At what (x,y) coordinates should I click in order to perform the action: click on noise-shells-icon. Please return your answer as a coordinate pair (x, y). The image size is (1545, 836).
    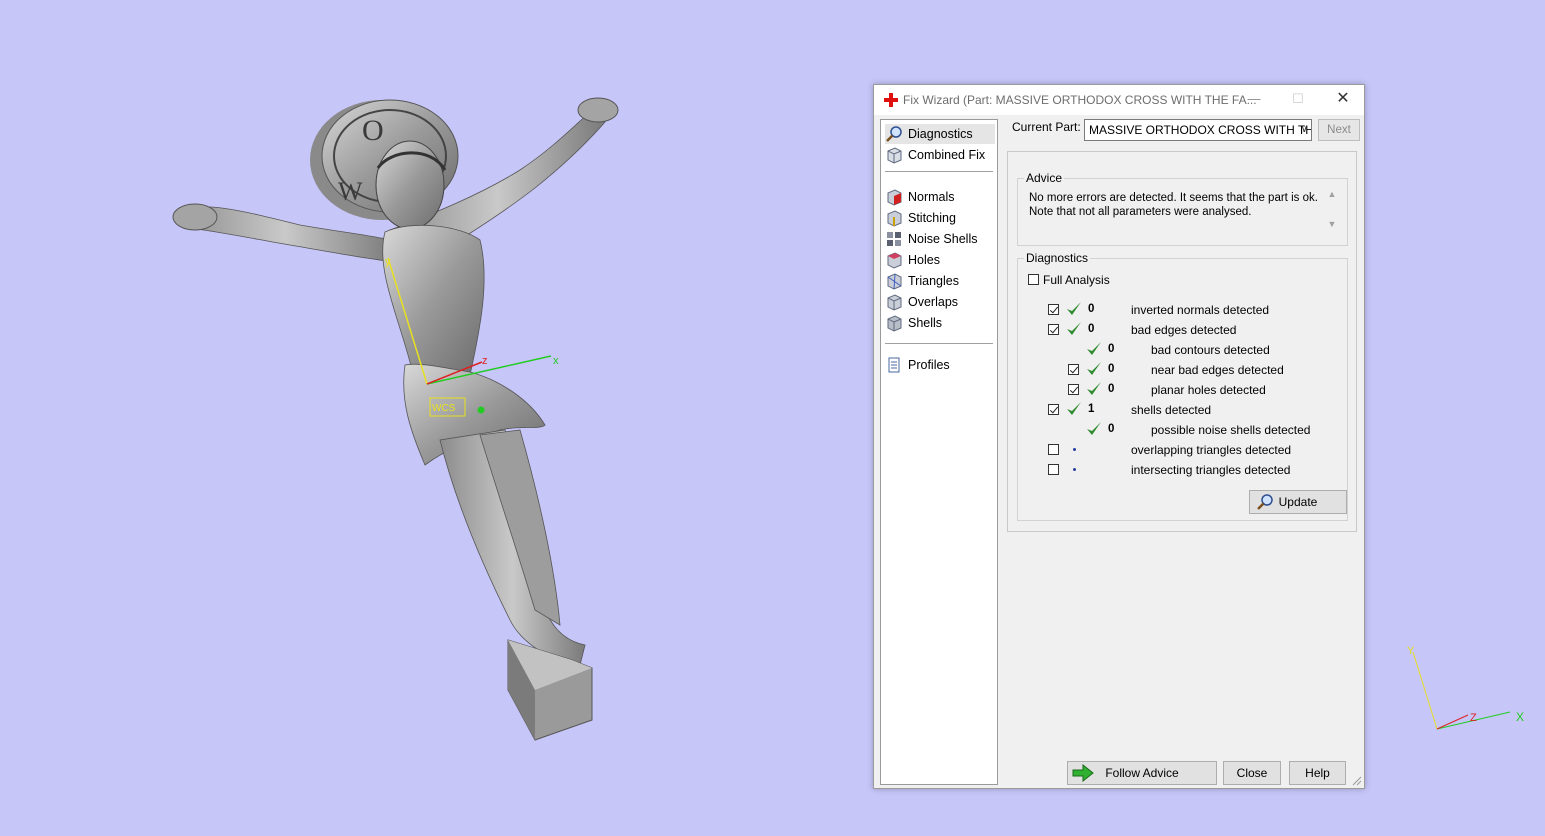
    Looking at the image, I should click on (894, 239).